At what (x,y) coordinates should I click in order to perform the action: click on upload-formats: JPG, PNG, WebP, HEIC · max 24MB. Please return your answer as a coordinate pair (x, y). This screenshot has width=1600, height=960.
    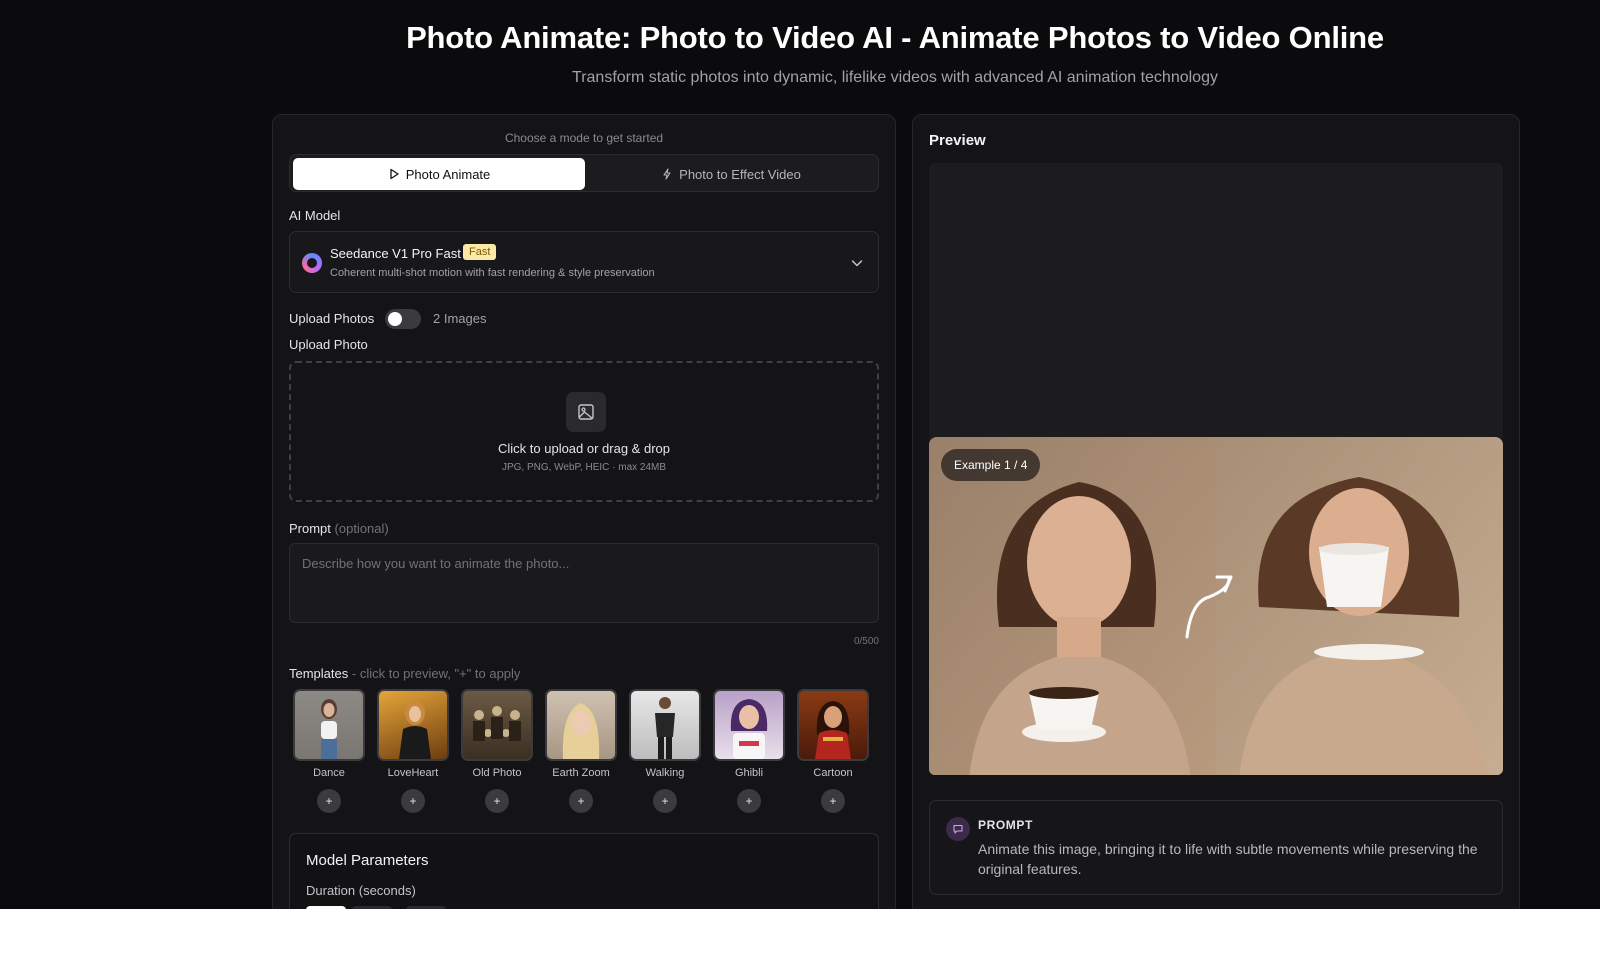
    Looking at the image, I should click on (584, 467).